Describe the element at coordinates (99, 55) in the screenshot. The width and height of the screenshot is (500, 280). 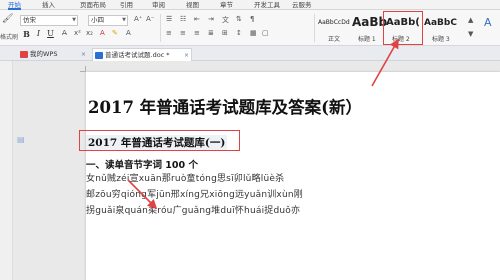
I see `word-doc-icon` at that location.